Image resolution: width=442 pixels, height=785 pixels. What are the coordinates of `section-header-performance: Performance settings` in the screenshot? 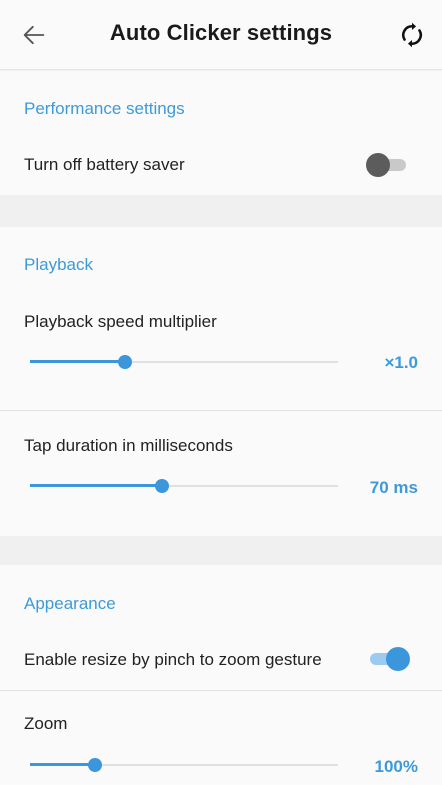 It's located at (104, 108).